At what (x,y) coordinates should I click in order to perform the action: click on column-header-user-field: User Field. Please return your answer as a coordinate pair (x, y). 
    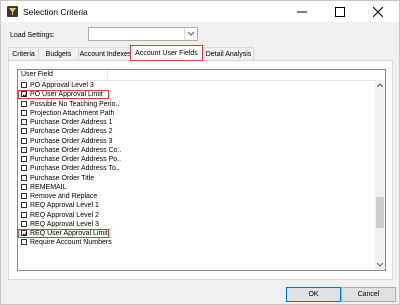
    Looking at the image, I should click on (63, 75).